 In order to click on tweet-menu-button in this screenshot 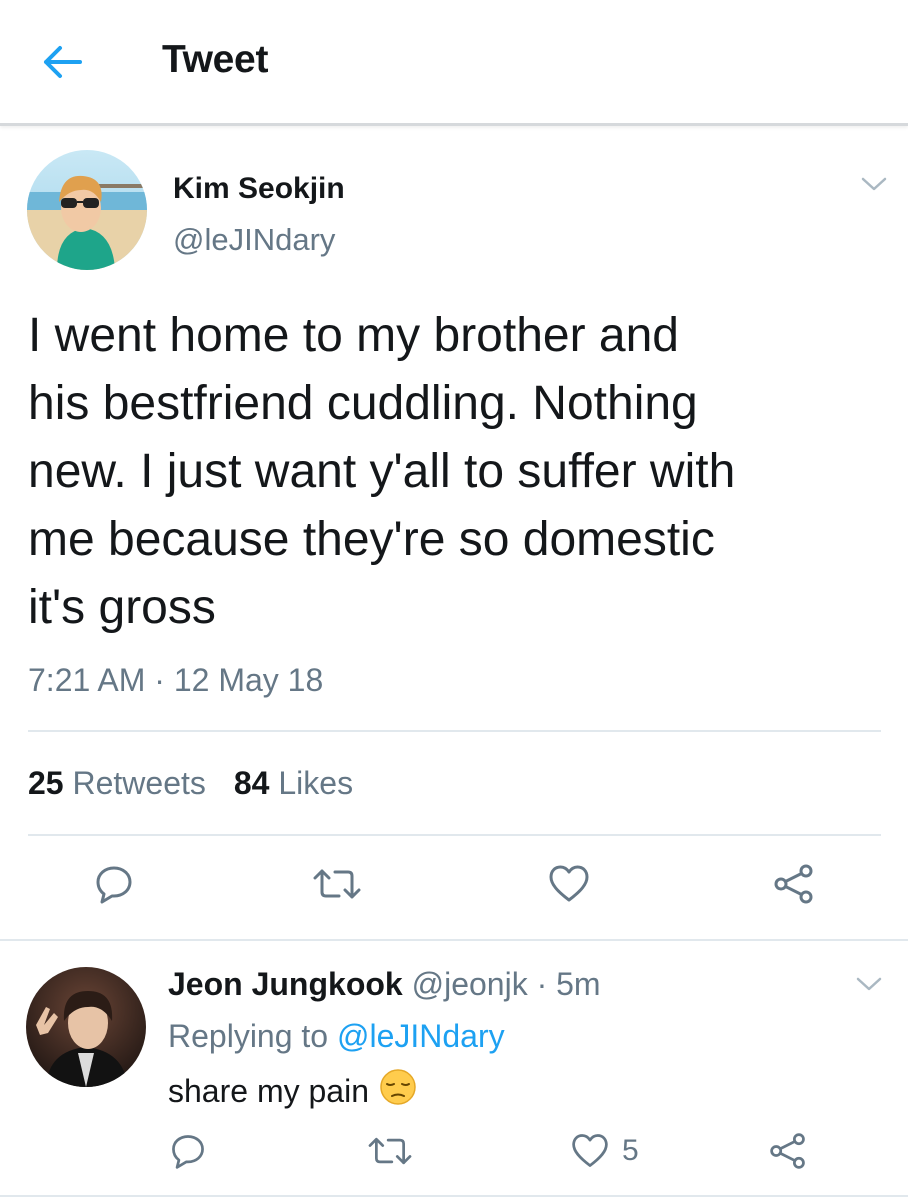, I will do `click(874, 184)`.